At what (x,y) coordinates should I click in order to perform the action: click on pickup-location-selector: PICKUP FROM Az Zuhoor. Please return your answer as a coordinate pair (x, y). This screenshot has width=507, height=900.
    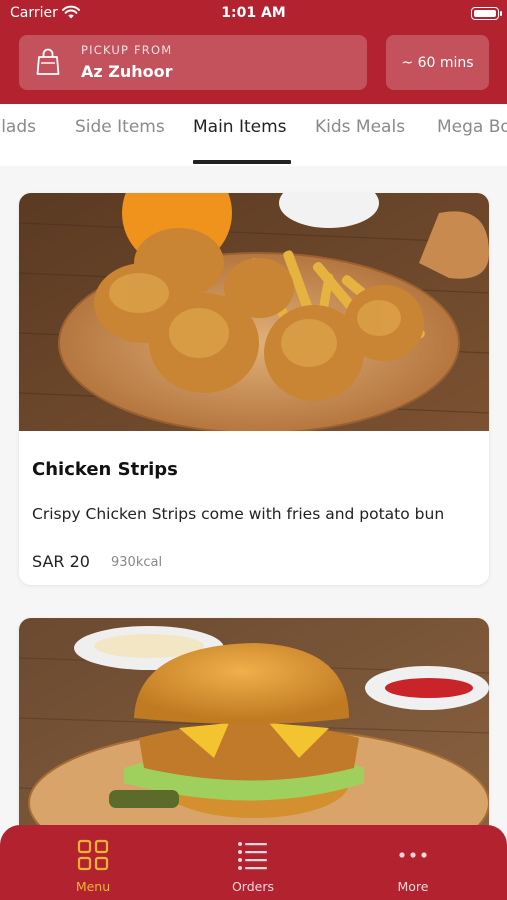
    Looking at the image, I should click on (193, 62).